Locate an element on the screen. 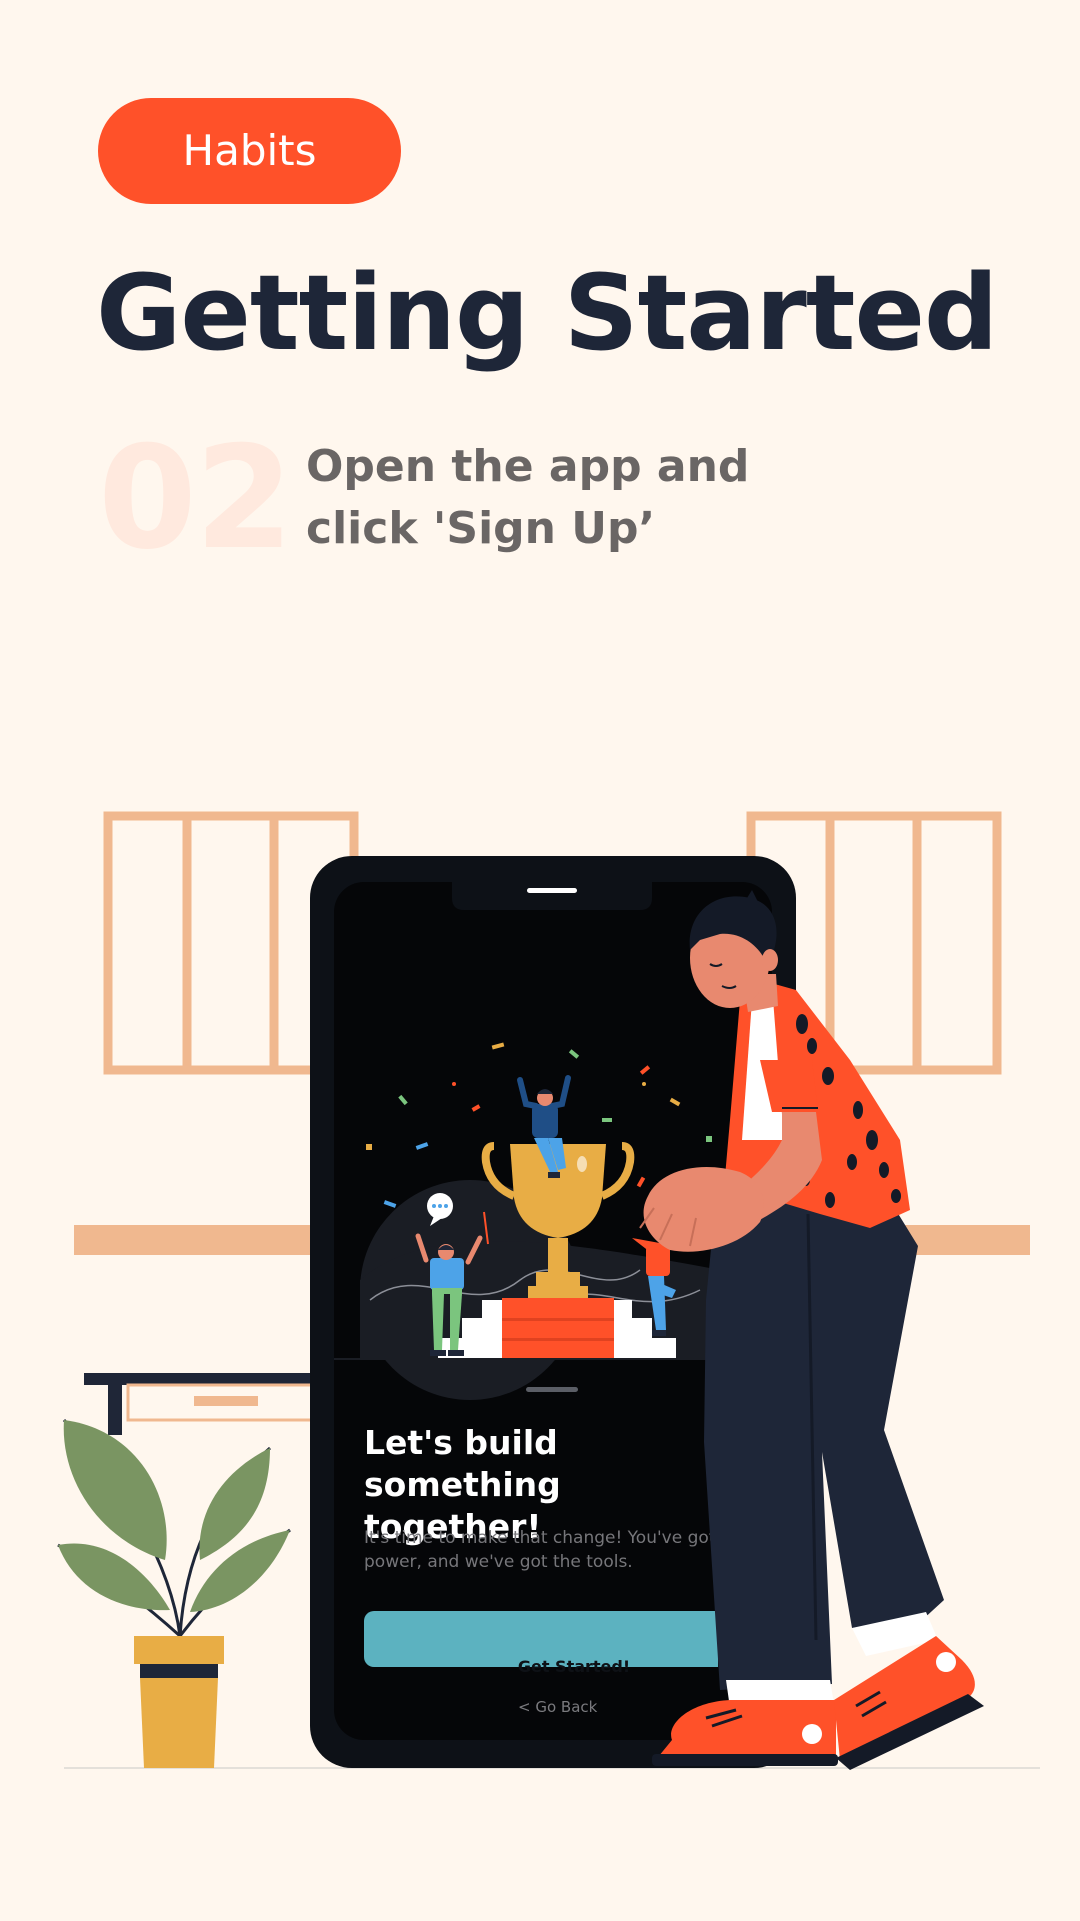 Image resolution: width=1080 pixels, height=1921 pixels. side-table-top is located at coordinates (199, 1379).